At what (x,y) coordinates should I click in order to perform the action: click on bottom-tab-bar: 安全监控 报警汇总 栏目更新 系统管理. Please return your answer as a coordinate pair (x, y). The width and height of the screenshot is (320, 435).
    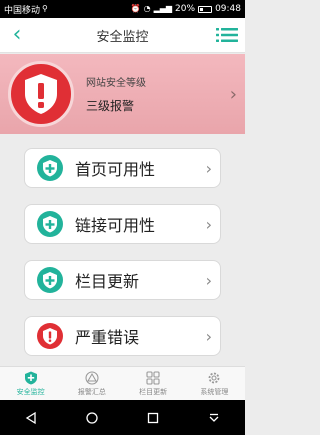
    Looking at the image, I should click on (122, 383).